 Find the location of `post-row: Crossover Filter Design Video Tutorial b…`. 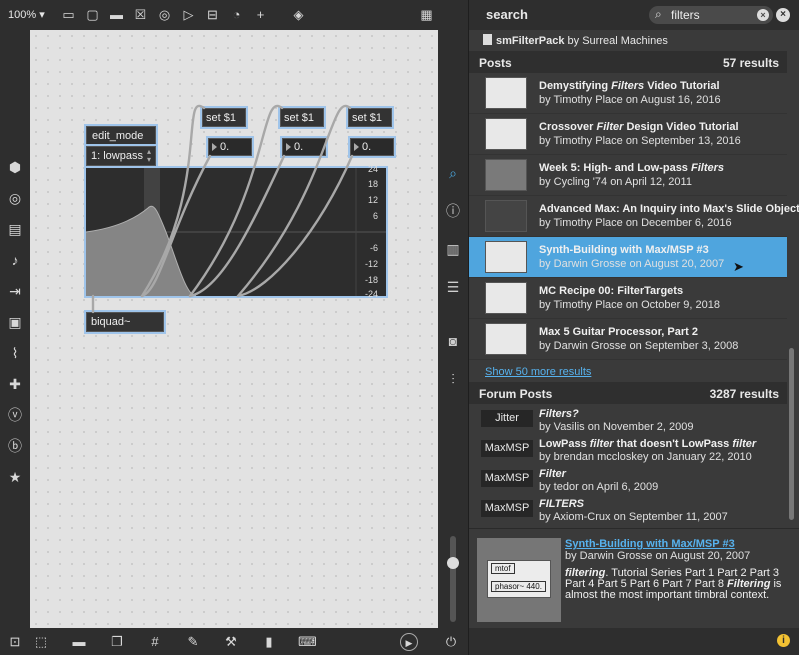

post-row: Crossover Filter Design Video Tutorial b… is located at coordinates (628, 134).